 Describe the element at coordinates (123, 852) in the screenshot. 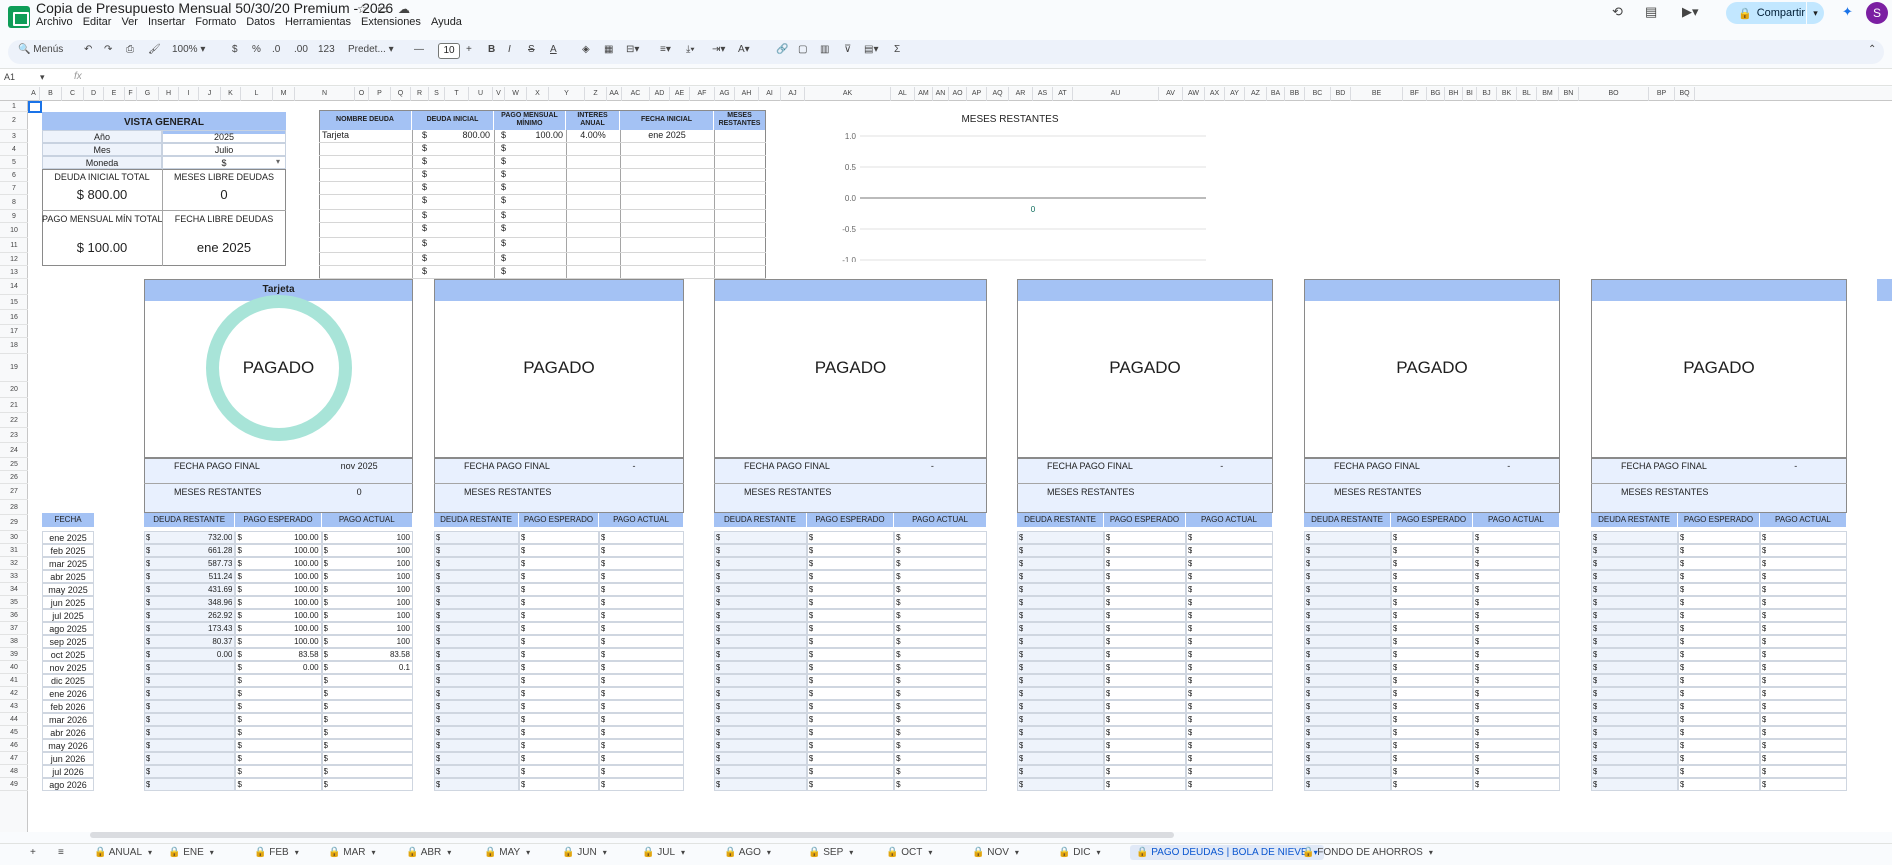

I see `sheet-tab-anual: 🔒 ANUAL ▾` at that location.